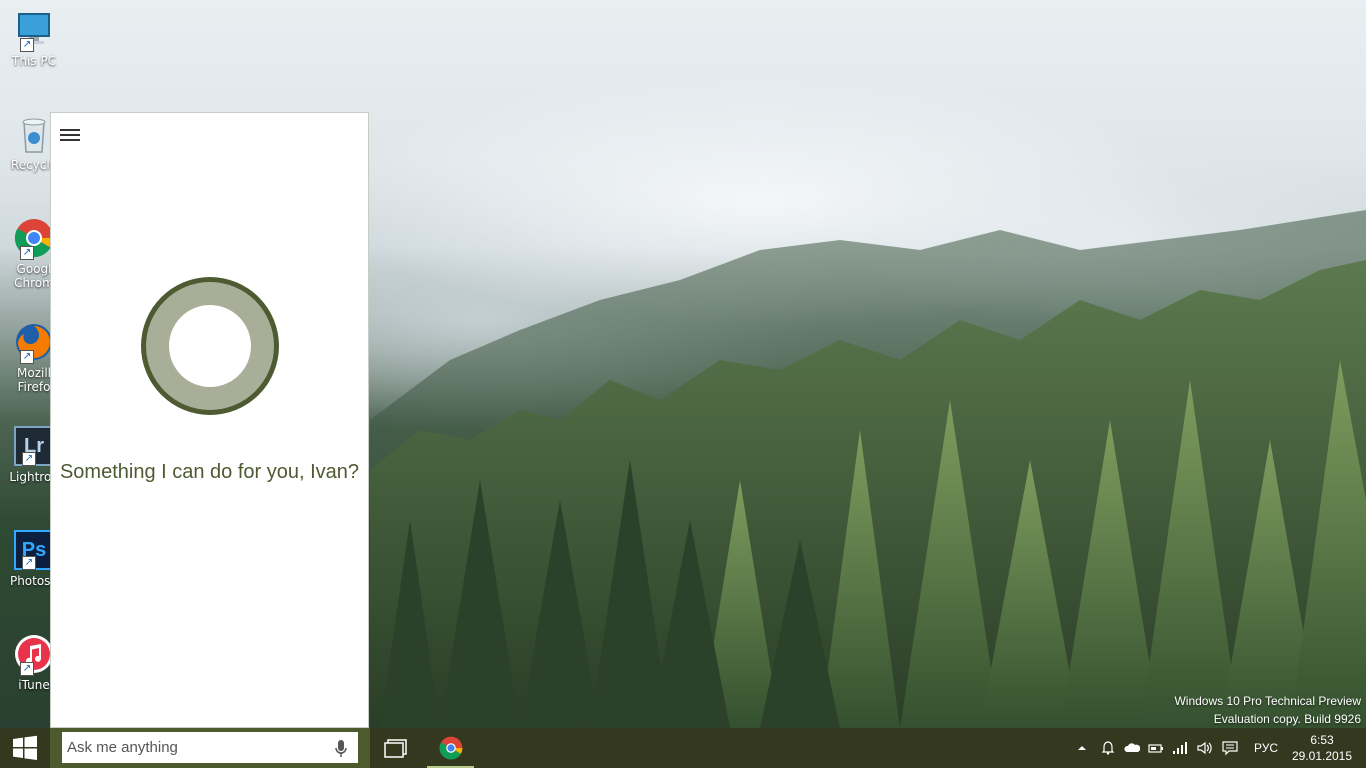 The image size is (1366, 768). What do you see at coordinates (1108, 748) in the screenshot?
I see `notification-bell-icon` at bounding box center [1108, 748].